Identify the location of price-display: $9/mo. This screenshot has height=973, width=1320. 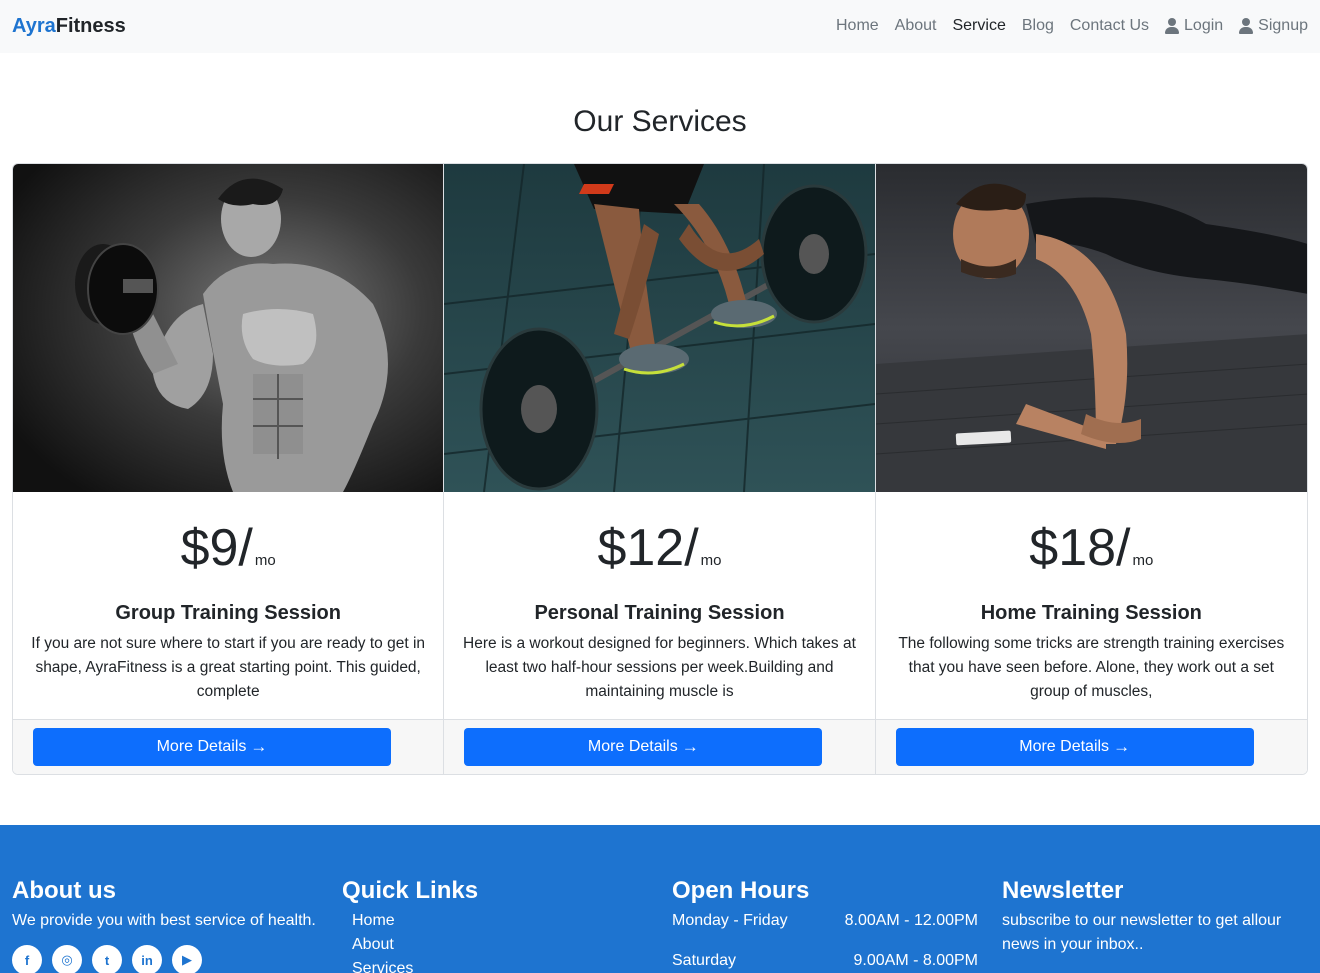
(228, 548).